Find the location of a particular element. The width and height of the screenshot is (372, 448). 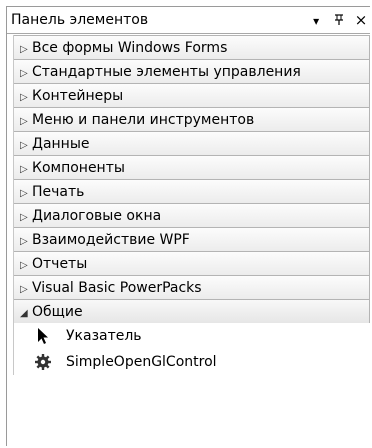

category-dialogs: ▷ Диалоговые окна is located at coordinates (192, 215).